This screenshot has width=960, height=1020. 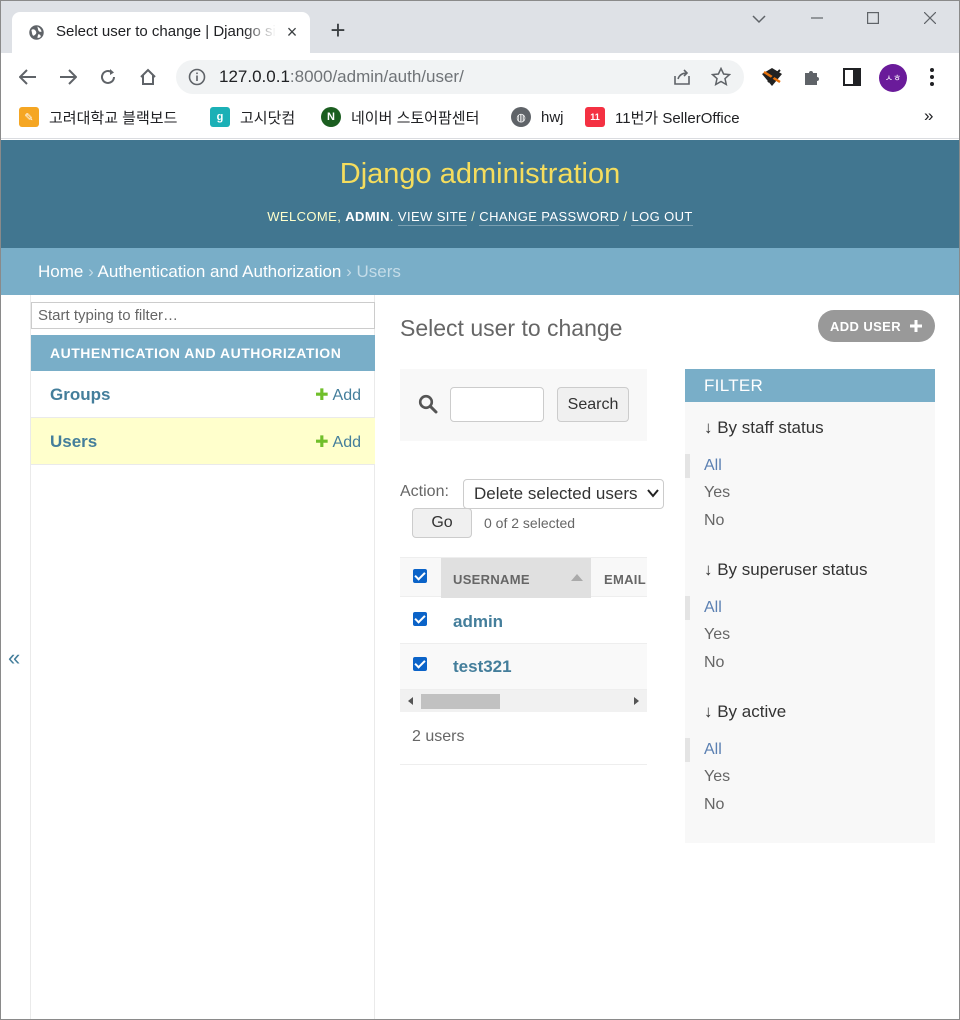 I want to click on users-link: Users, so click(x=73, y=442).